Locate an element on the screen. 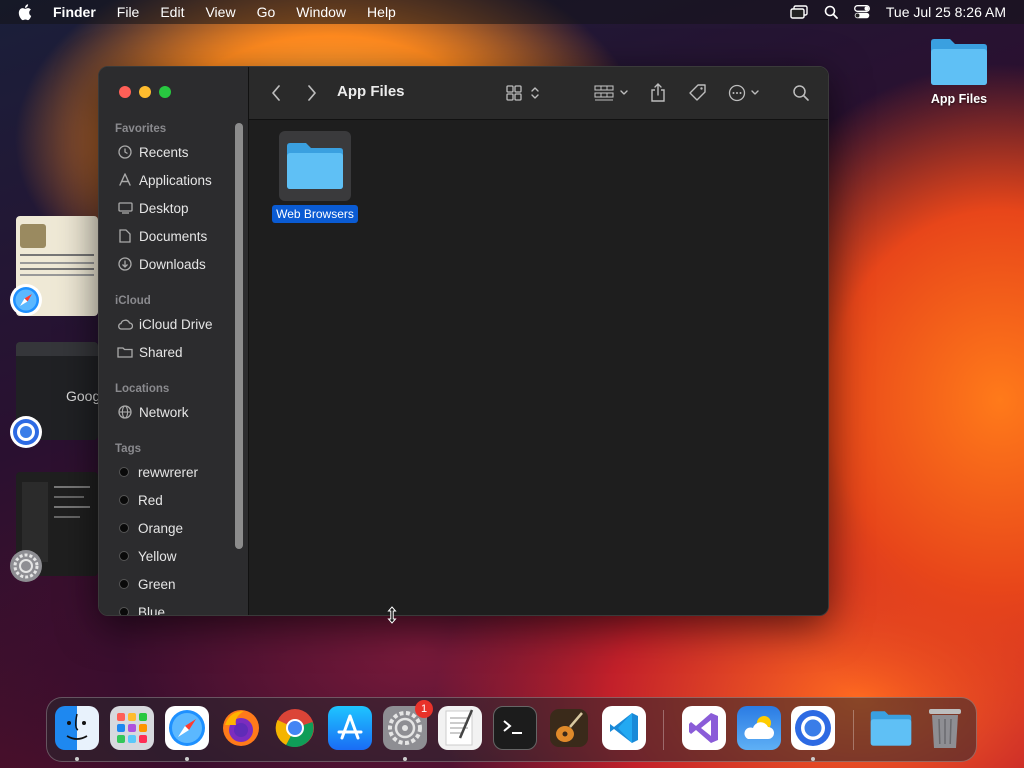 The width and height of the screenshot is (1024, 768). back-button is located at coordinates (276, 93).